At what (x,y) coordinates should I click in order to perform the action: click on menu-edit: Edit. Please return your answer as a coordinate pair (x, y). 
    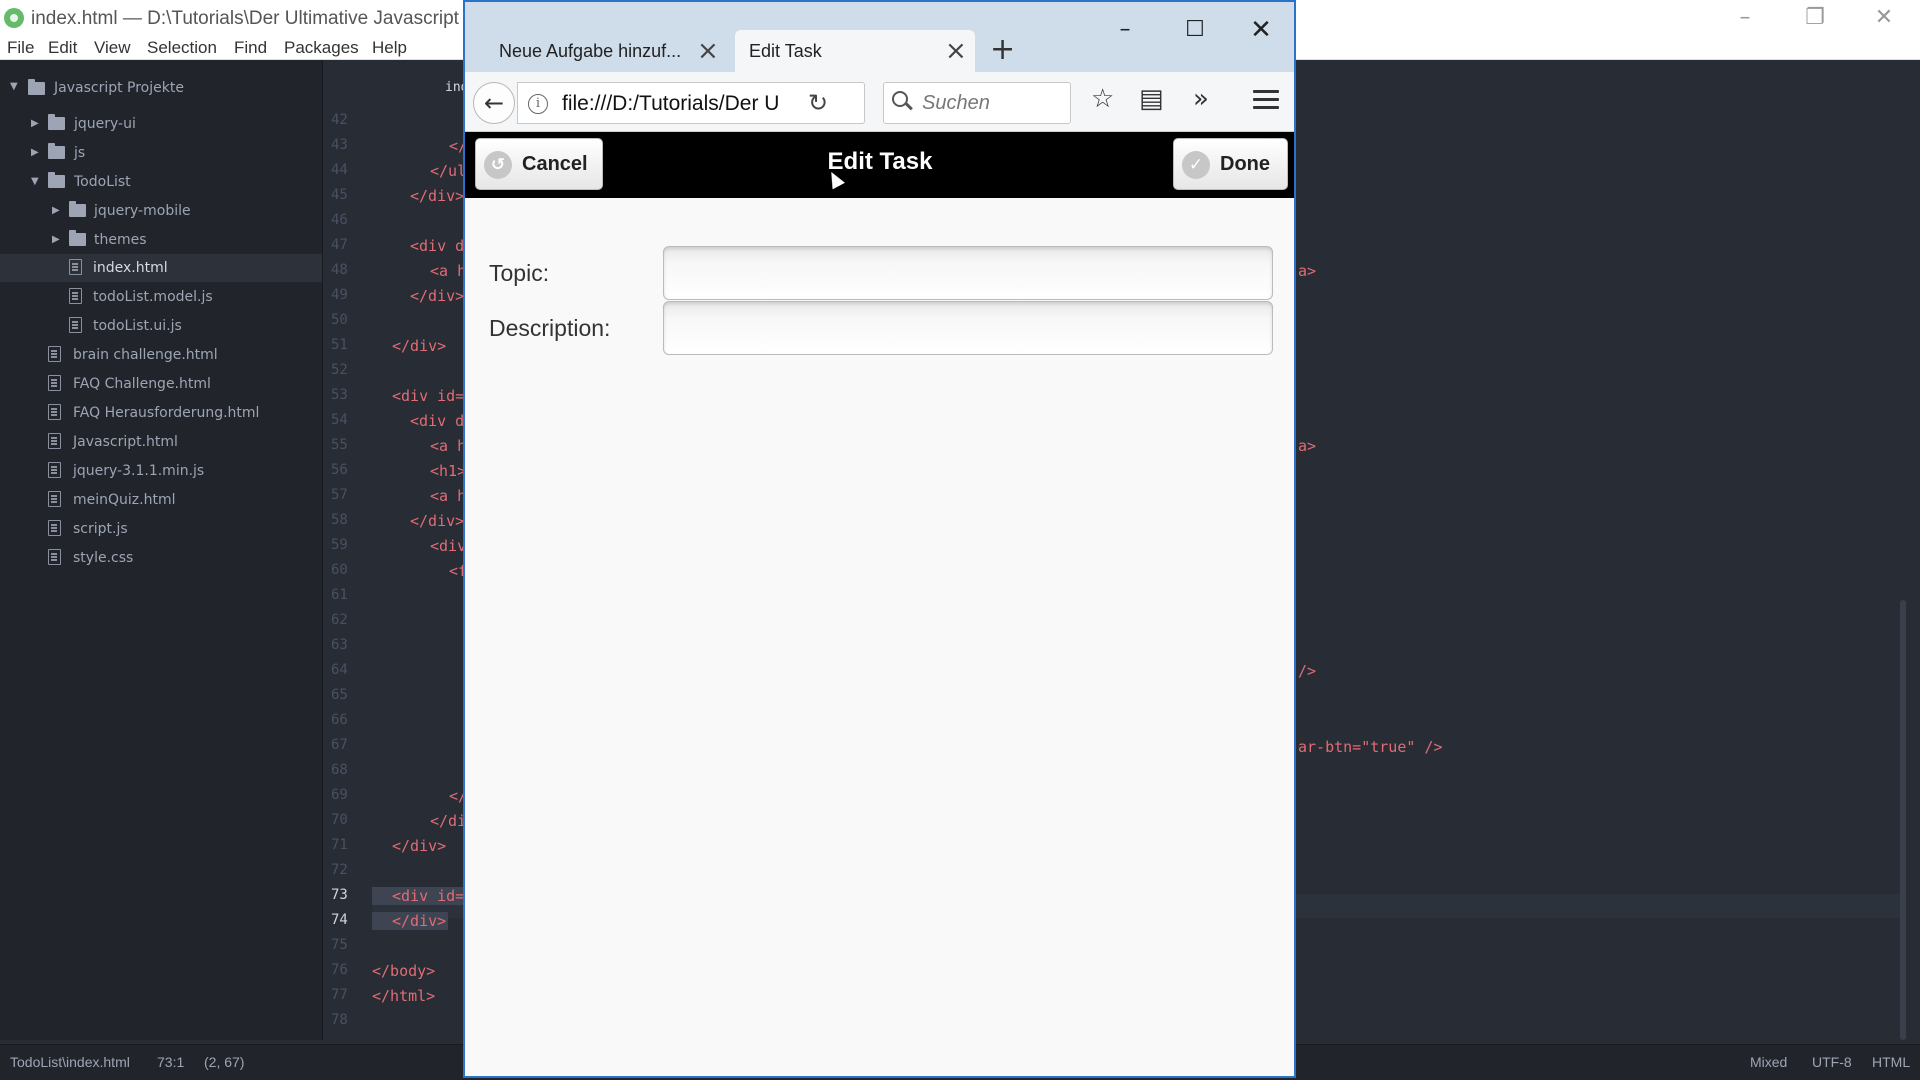
    Looking at the image, I should click on (62, 48).